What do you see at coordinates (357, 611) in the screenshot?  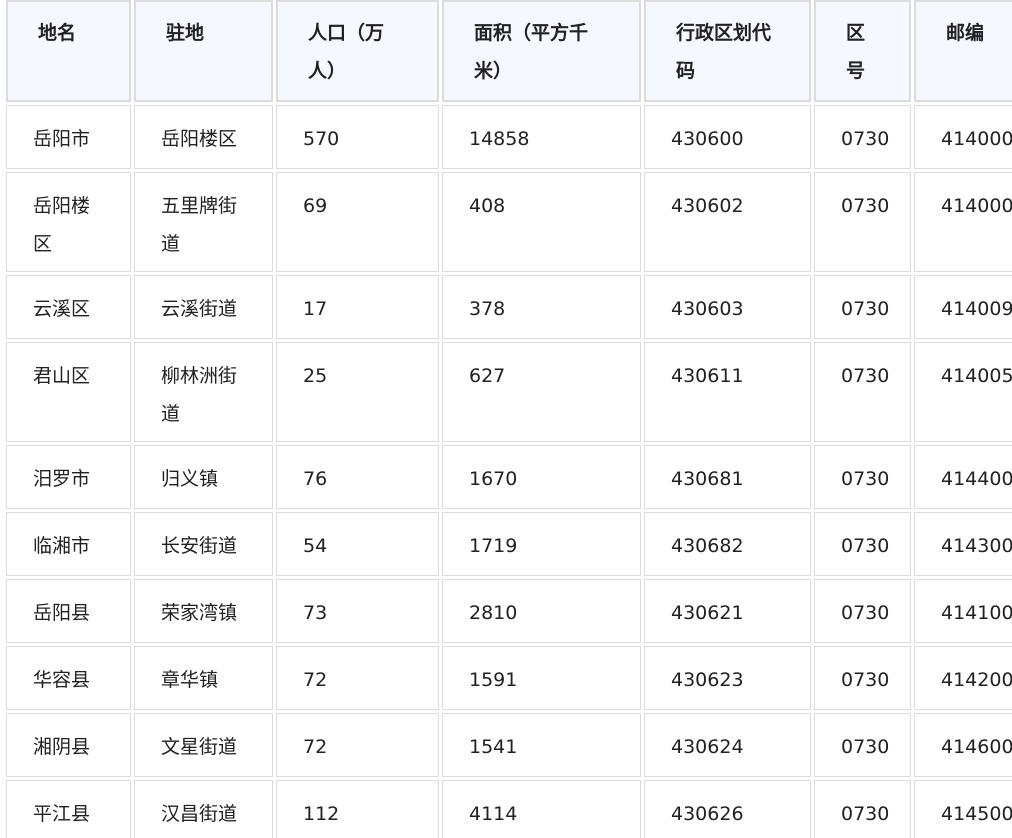 I see `cell-population: 73` at bounding box center [357, 611].